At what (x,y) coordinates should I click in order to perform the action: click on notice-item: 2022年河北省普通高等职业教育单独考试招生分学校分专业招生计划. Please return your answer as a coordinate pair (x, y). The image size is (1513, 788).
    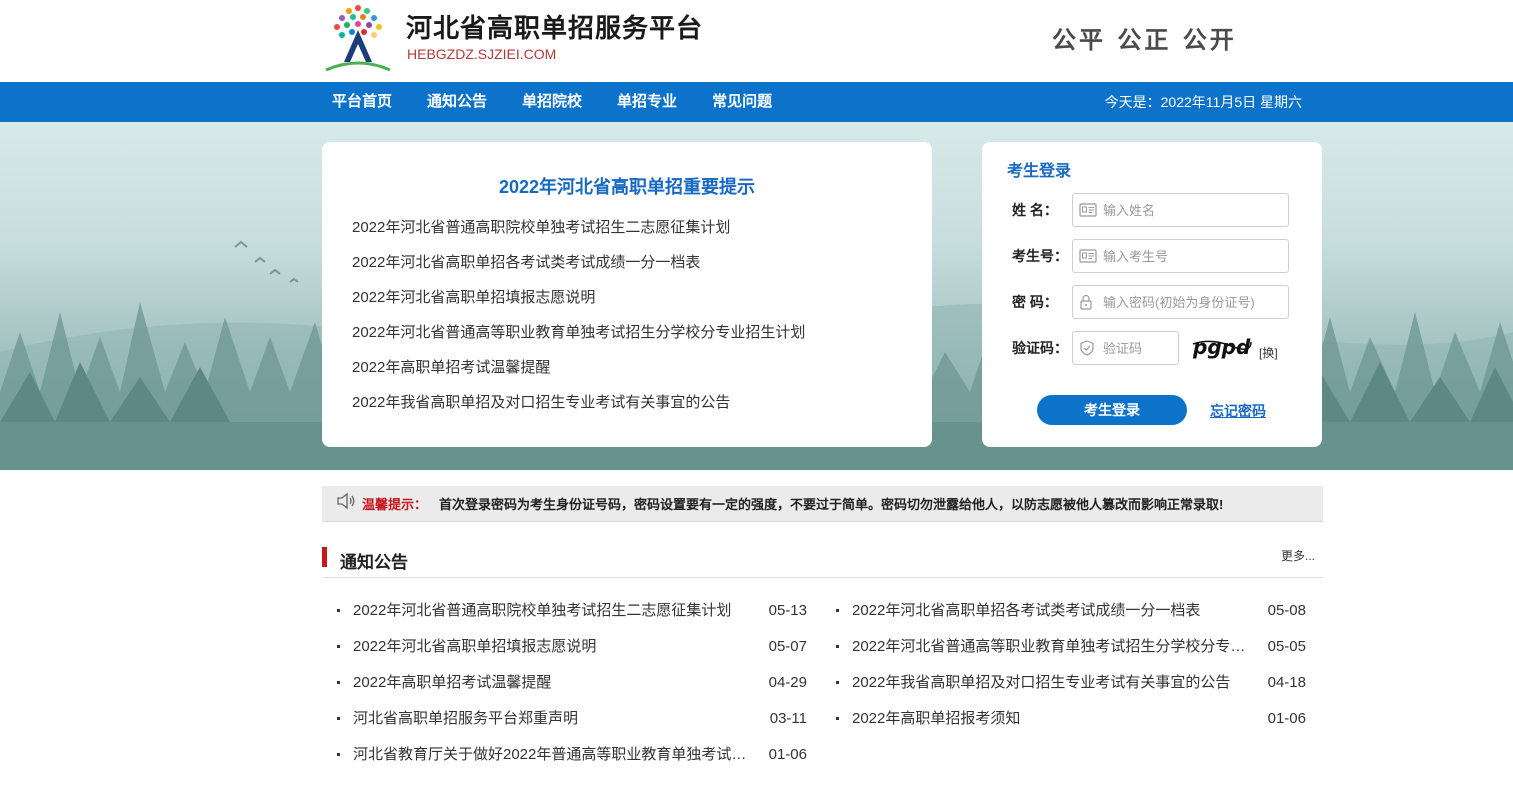
    Looking at the image, I should click on (578, 339).